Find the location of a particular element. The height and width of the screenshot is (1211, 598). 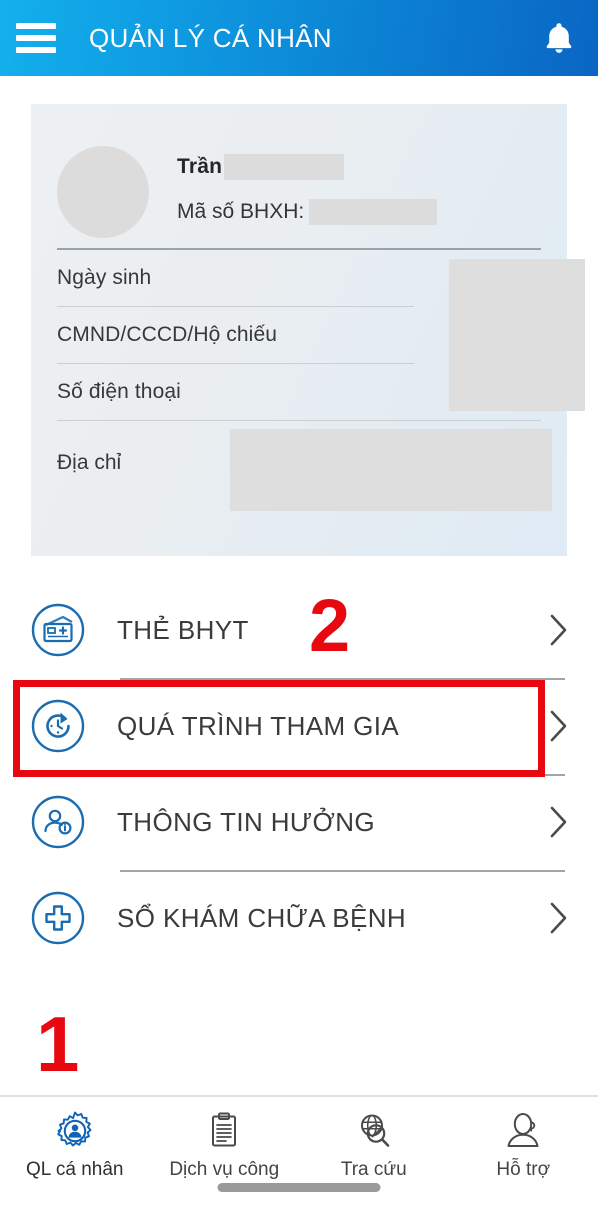

nav-item-ql-ca-nhan: QL cá nhân is located at coordinates (75, 1154).